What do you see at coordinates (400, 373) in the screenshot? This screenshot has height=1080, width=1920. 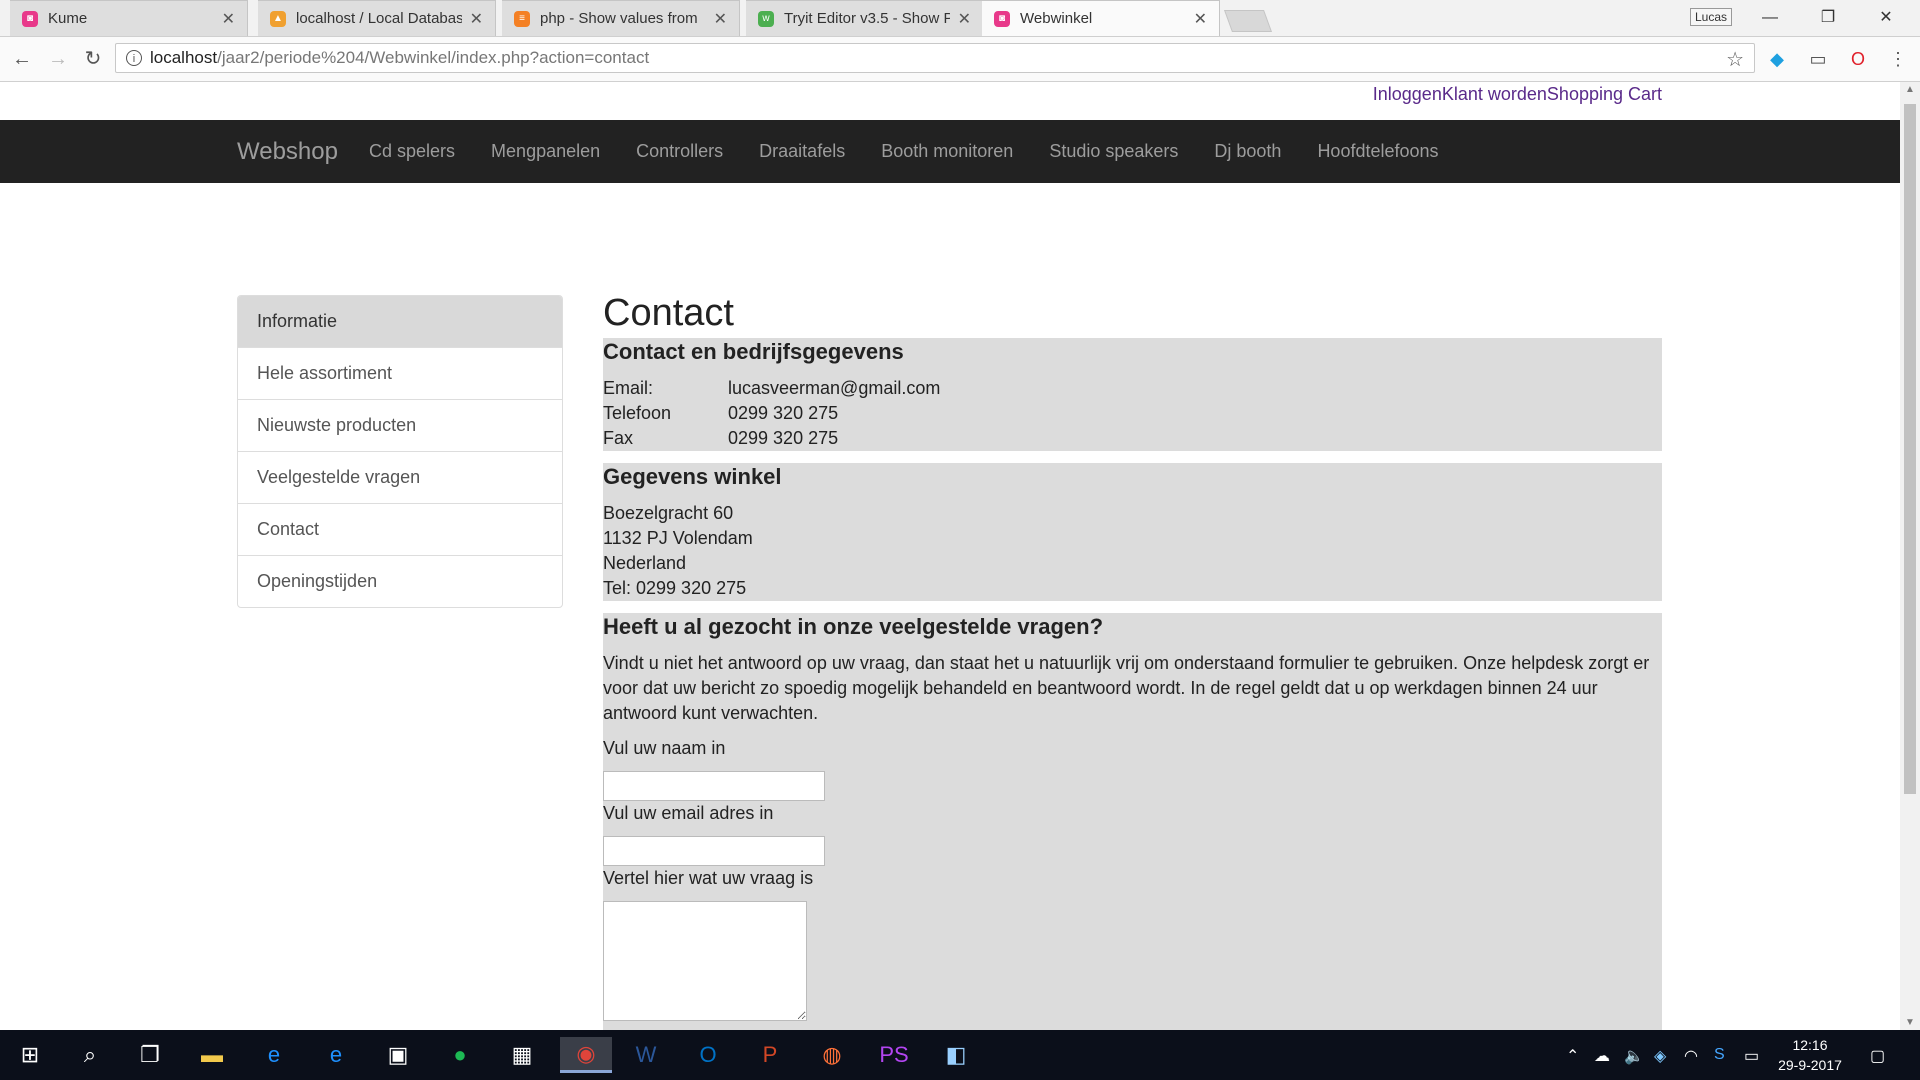 I see `sidebar-item-hele-assortiment: Hele assortiment` at bounding box center [400, 373].